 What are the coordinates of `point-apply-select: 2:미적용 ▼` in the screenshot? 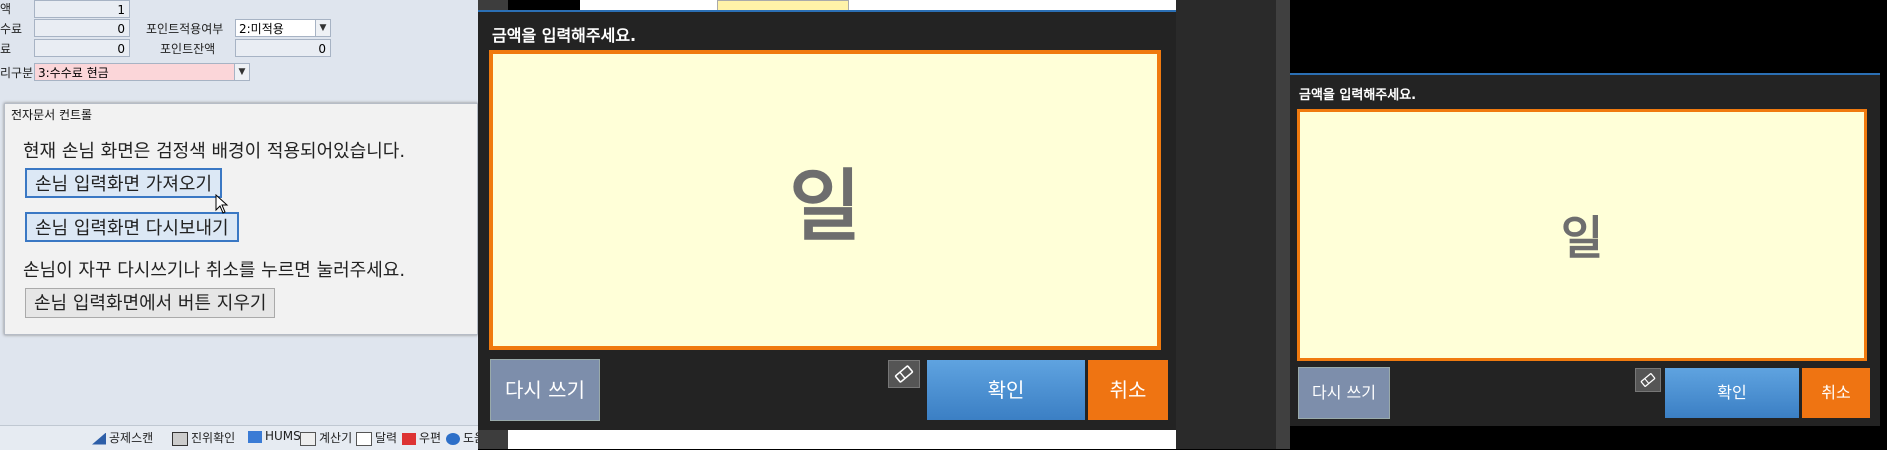 It's located at (283, 28).